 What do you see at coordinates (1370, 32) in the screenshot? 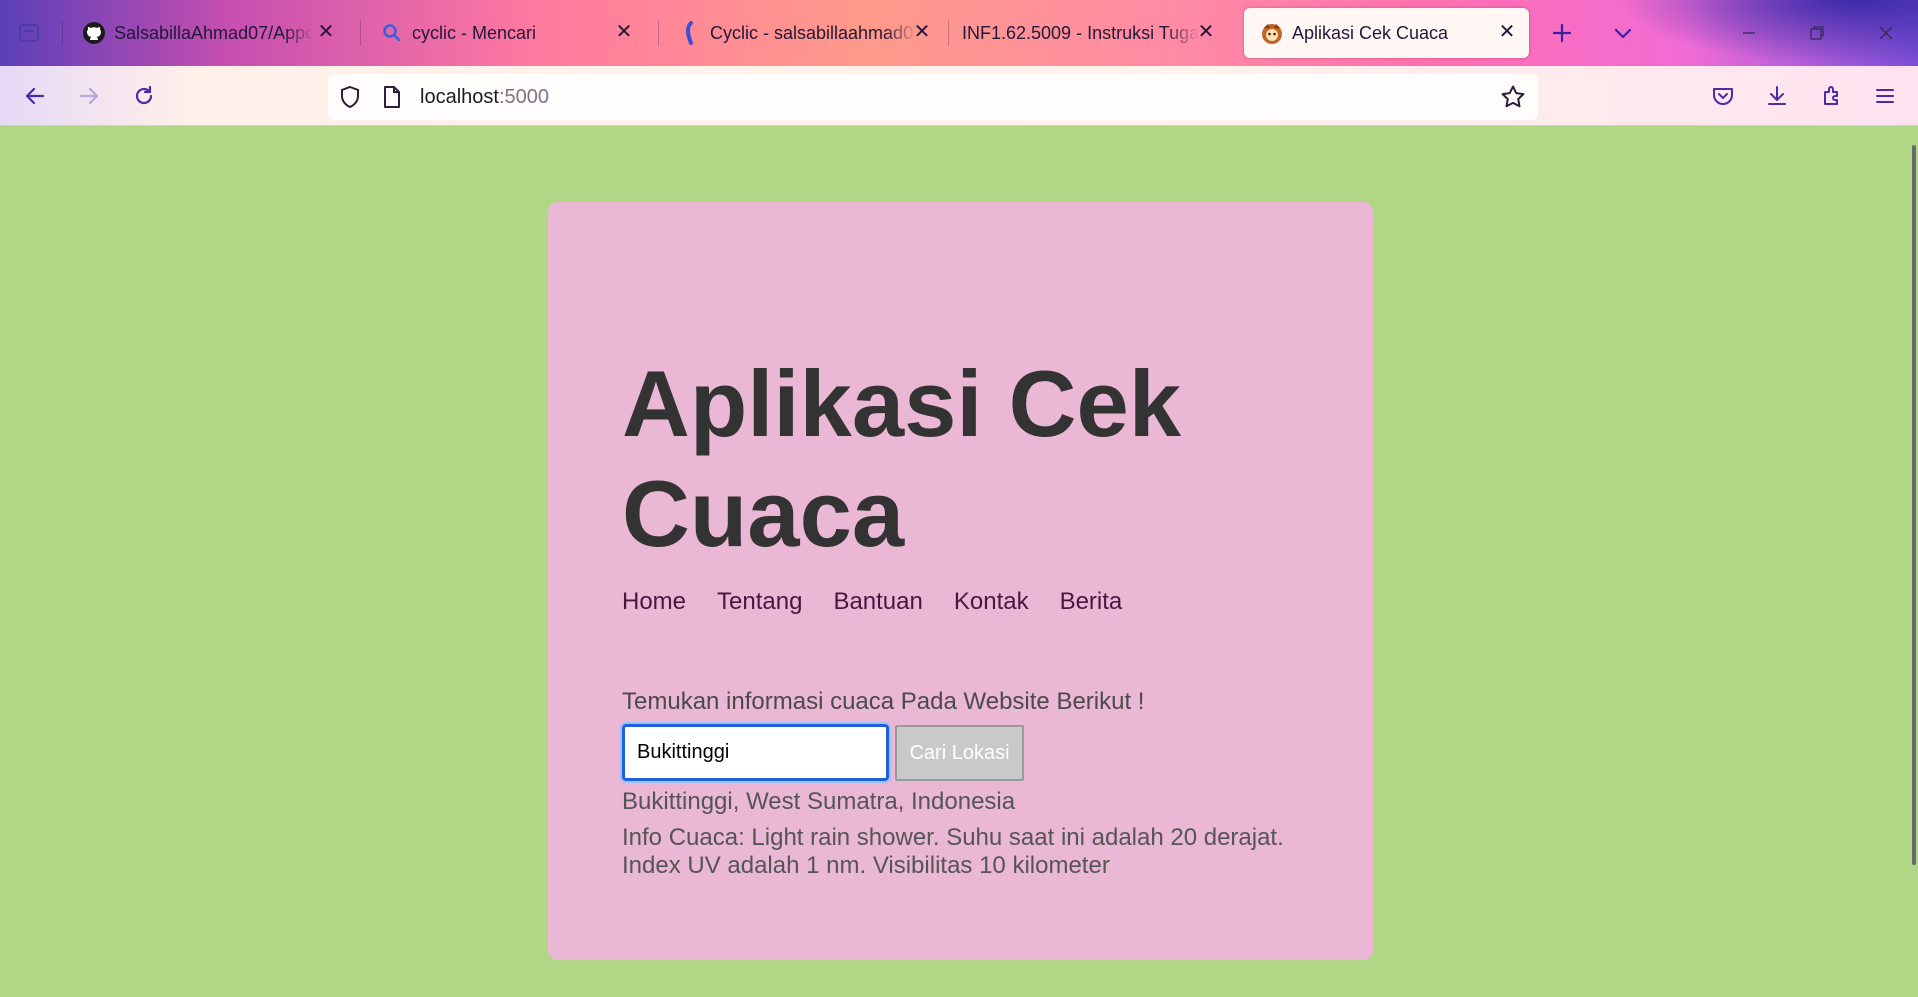
I see `tab-label: Aplikasi Cek Cuaca` at bounding box center [1370, 32].